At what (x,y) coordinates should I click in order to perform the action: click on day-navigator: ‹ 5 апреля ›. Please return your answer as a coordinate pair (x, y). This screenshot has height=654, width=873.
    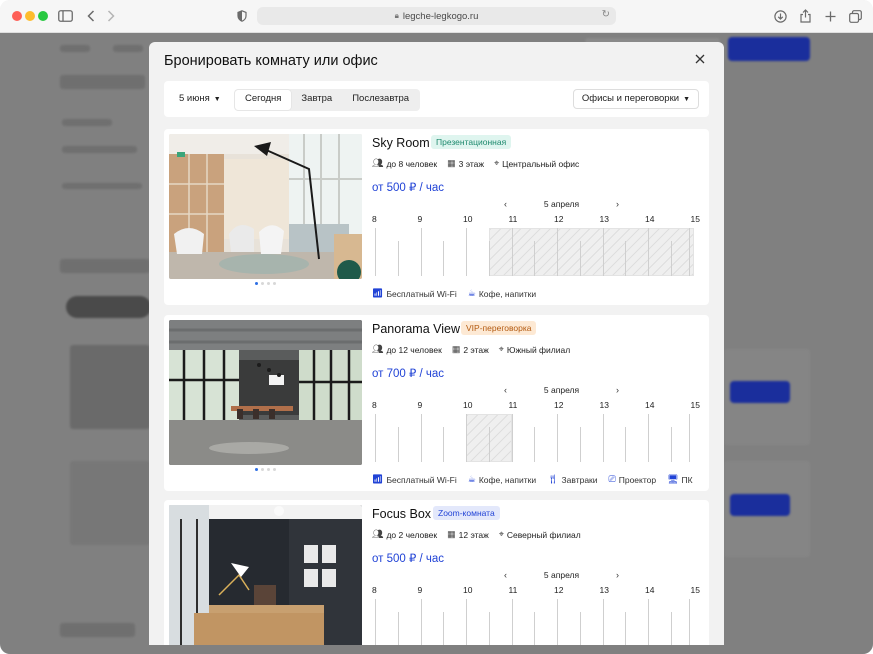
    Looking at the image, I should click on (561, 390).